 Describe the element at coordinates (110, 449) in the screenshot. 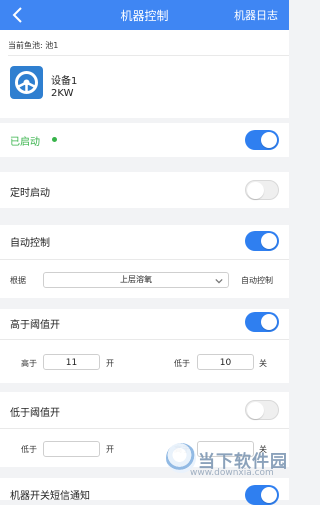

I see `low-on-label: 开` at that location.